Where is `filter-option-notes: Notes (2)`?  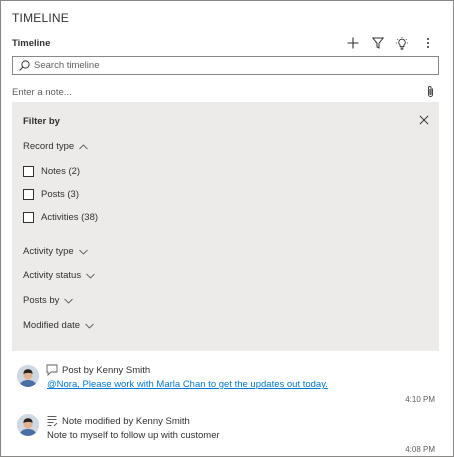 filter-option-notes: Notes (2) is located at coordinates (51, 171).